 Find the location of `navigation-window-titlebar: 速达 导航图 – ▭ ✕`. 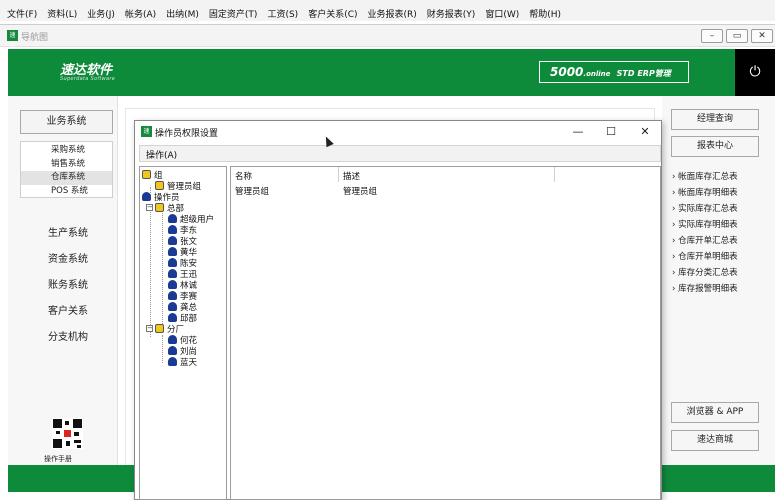

navigation-window-titlebar: 速达 导航图 – ▭ ✕ is located at coordinates (387, 37).